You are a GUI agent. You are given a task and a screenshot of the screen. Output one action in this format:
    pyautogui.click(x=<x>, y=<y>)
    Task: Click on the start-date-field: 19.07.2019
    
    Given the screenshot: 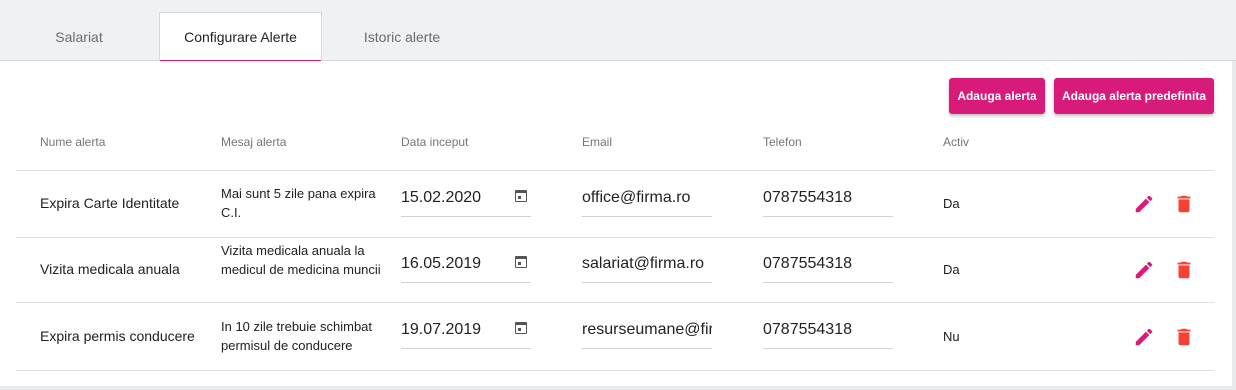 What is the action you would take?
    pyautogui.click(x=466, y=333)
    